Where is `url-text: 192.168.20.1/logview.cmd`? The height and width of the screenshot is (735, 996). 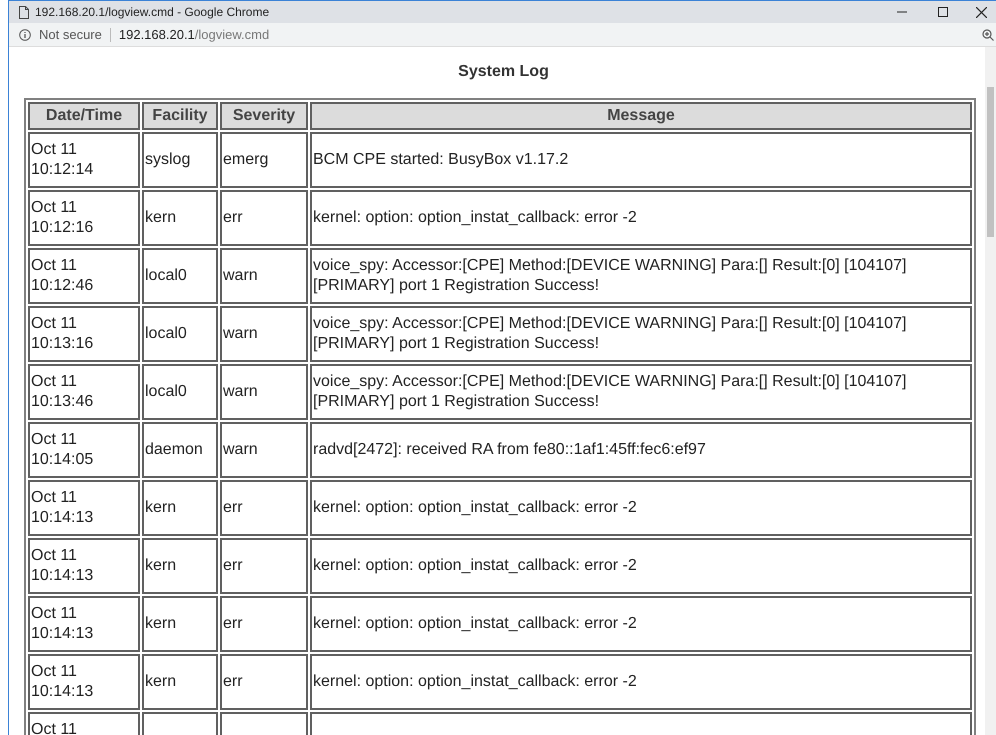 url-text: 192.168.20.1/logview.cmd is located at coordinates (194, 34).